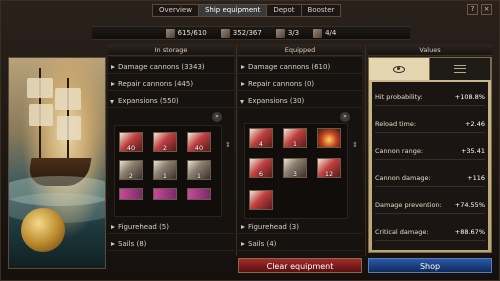 The height and width of the screenshot is (281, 500). I want to click on storage-damage-cannons: Damage cannons (3343), so click(171, 67).